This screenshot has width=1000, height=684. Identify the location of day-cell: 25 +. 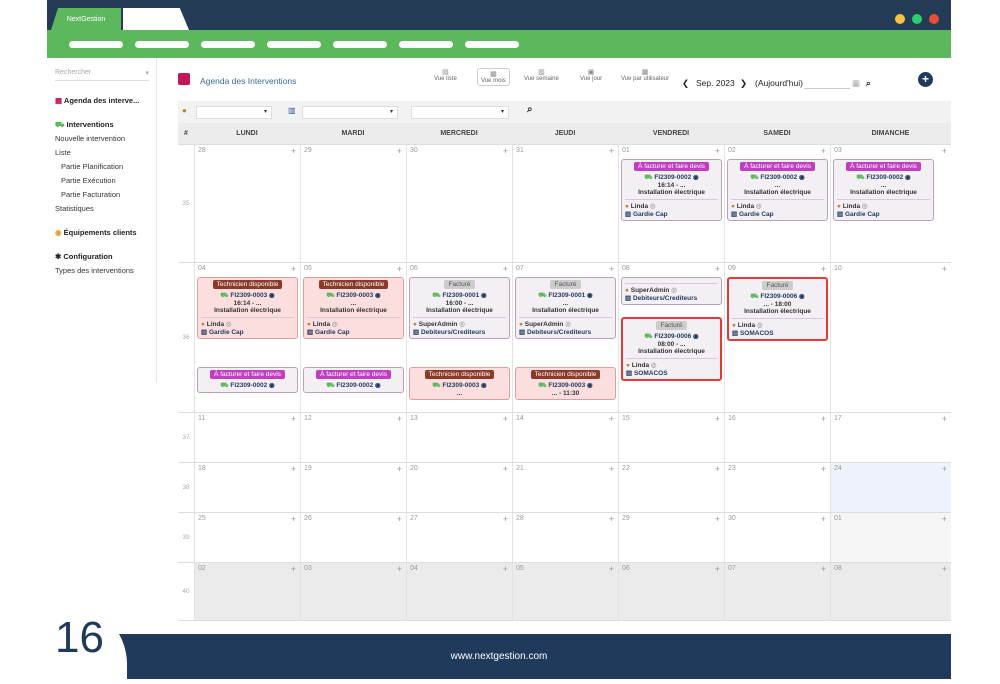
(247, 537).